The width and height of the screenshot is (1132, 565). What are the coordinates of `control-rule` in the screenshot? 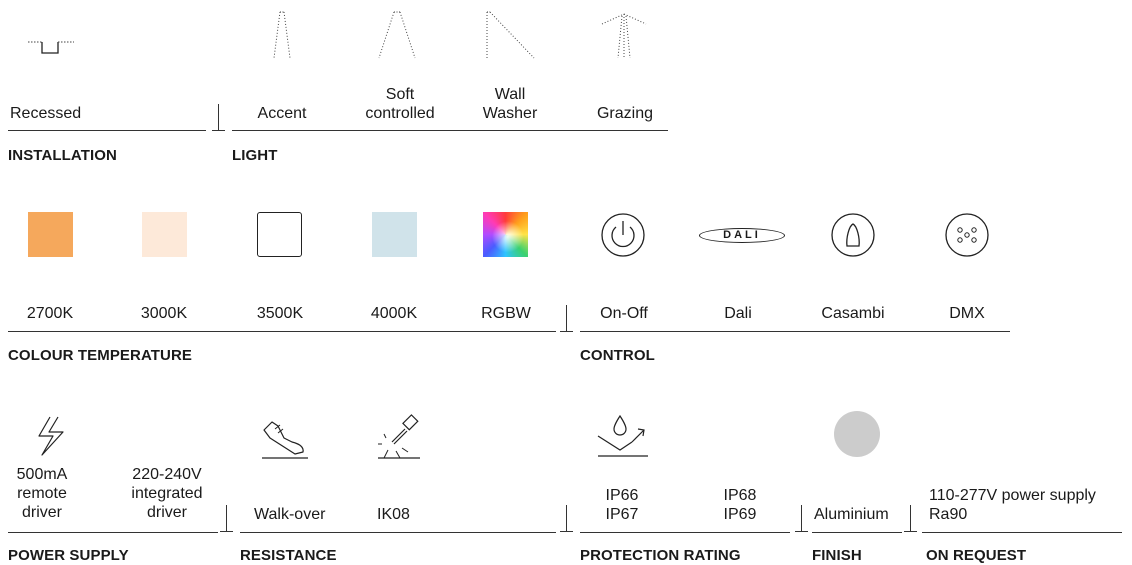 It's located at (795, 331).